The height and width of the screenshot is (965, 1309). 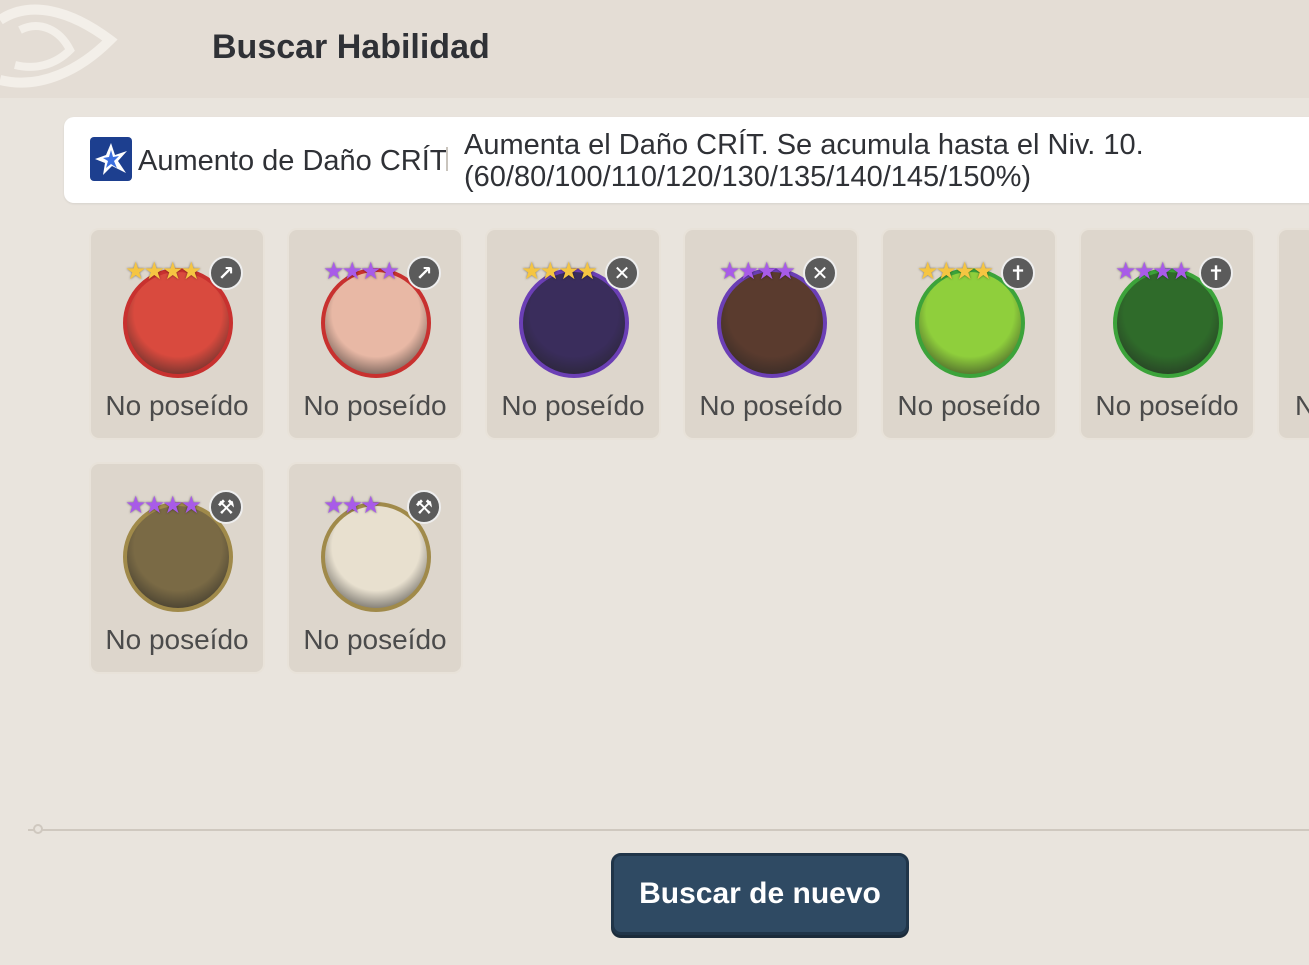 What do you see at coordinates (352, 506) in the screenshot?
I see `star-rating: ★ ★ ★` at bounding box center [352, 506].